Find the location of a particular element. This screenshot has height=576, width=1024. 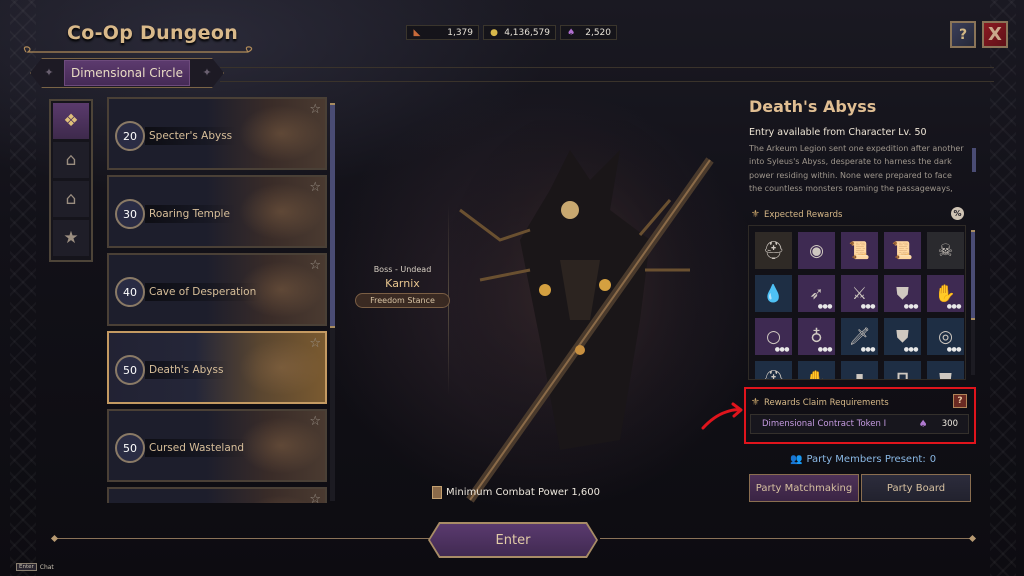

category-tabs: ❖ ⌂ ⌂ ★ is located at coordinates (71, 180).